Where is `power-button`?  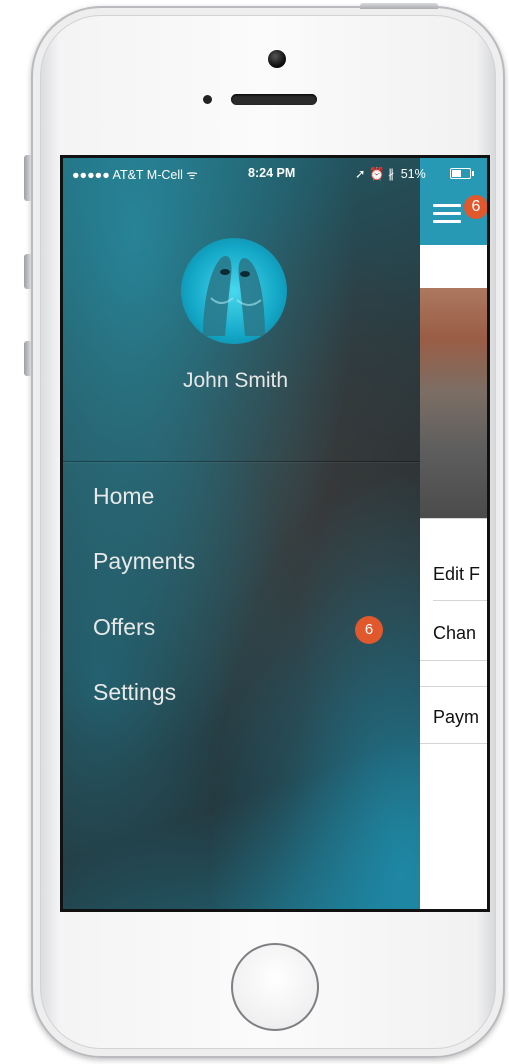
power-button is located at coordinates (399, 6).